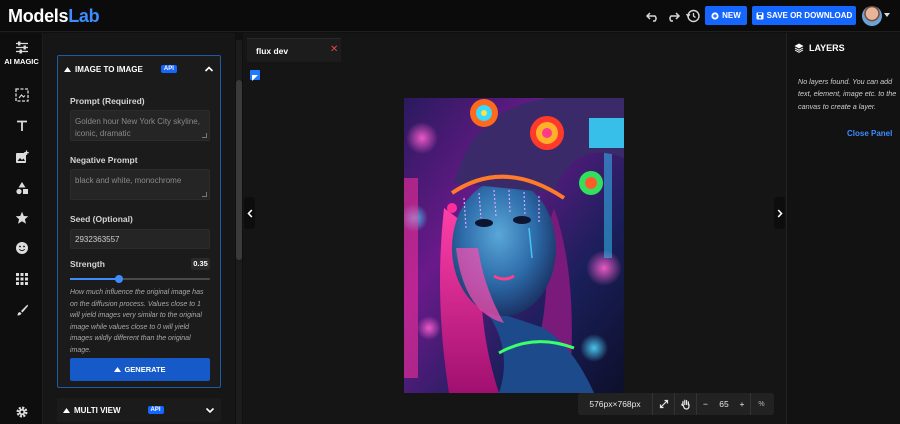  Describe the element at coordinates (209, 69) in the screenshot. I see `chevron-up-icon` at that location.